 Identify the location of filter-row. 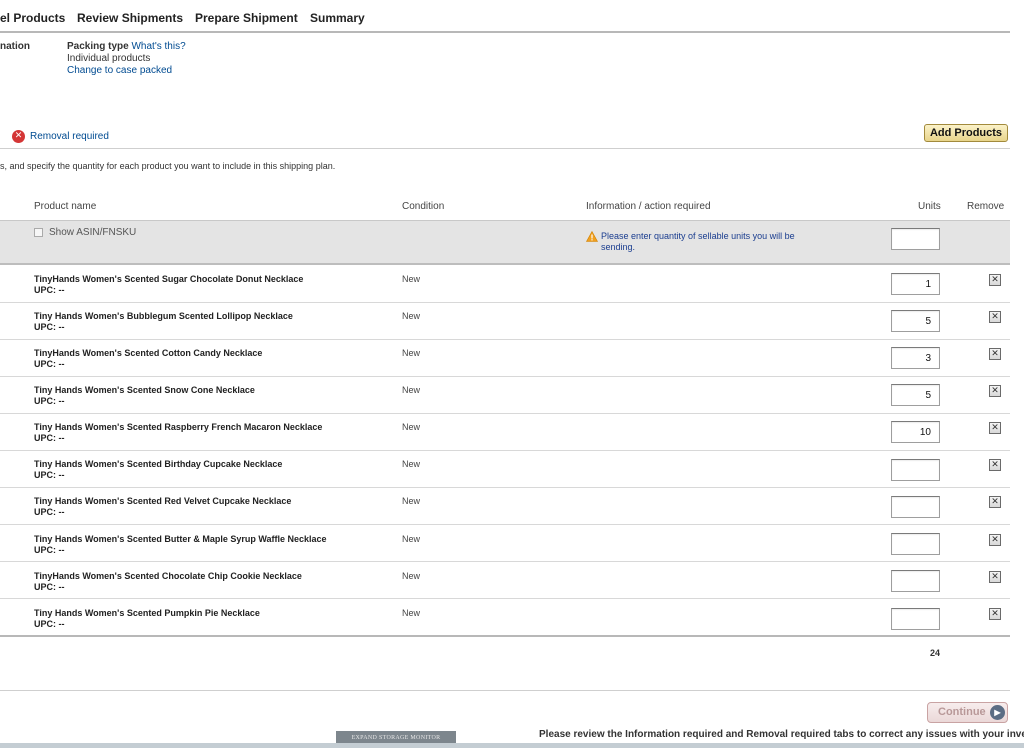
(505, 242).